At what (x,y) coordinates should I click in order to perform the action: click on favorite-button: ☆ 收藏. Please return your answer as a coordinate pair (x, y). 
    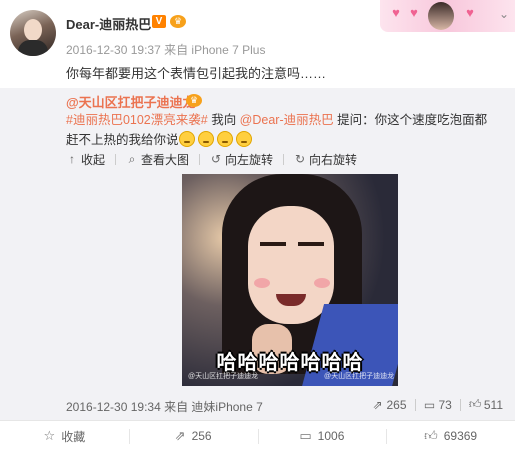
    Looking at the image, I should click on (64, 436).